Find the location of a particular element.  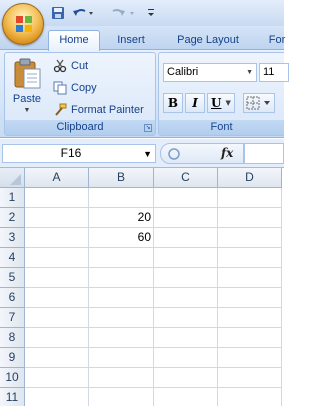

row-header-6: 6 is located at coordinates (12, 298).